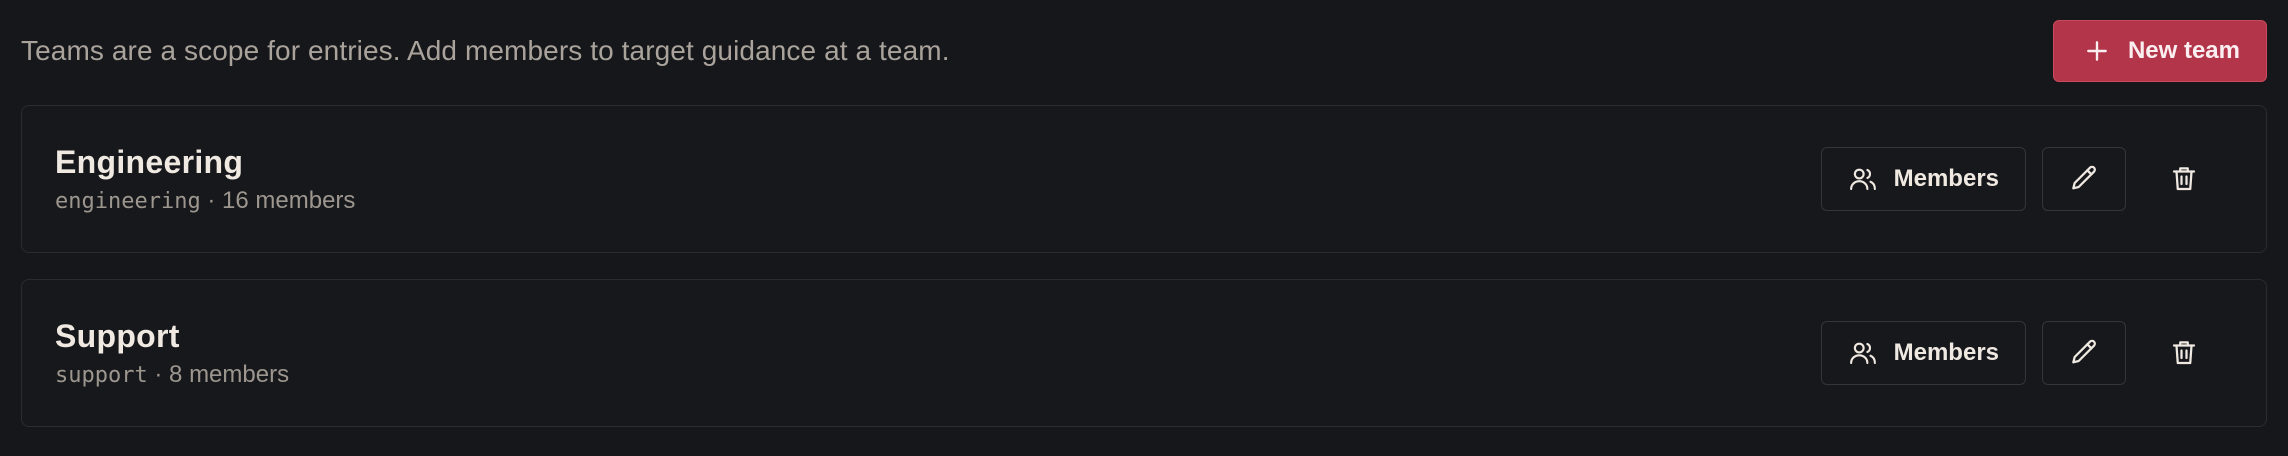 The width and height of the screenshot is (2288, 456). What do you see at coordinates (128, 201) in the screenshot?
I see `team-slug: engineering` at bounding box center [128, 201].